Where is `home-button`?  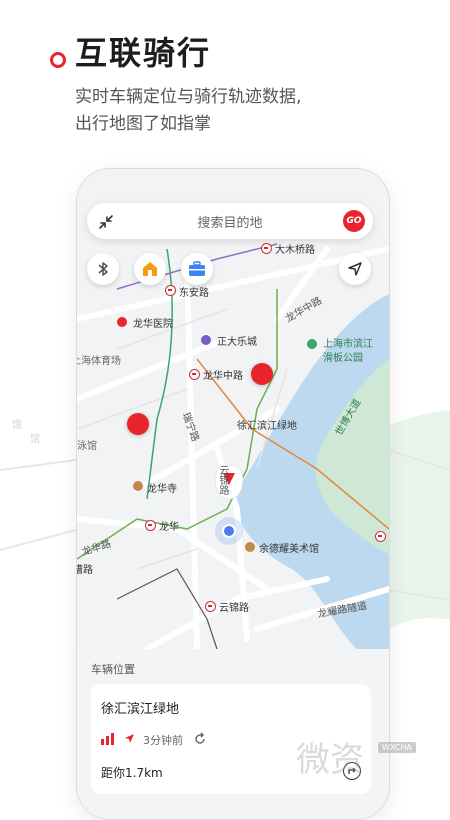
home-button is located at coordinates (150, 269).